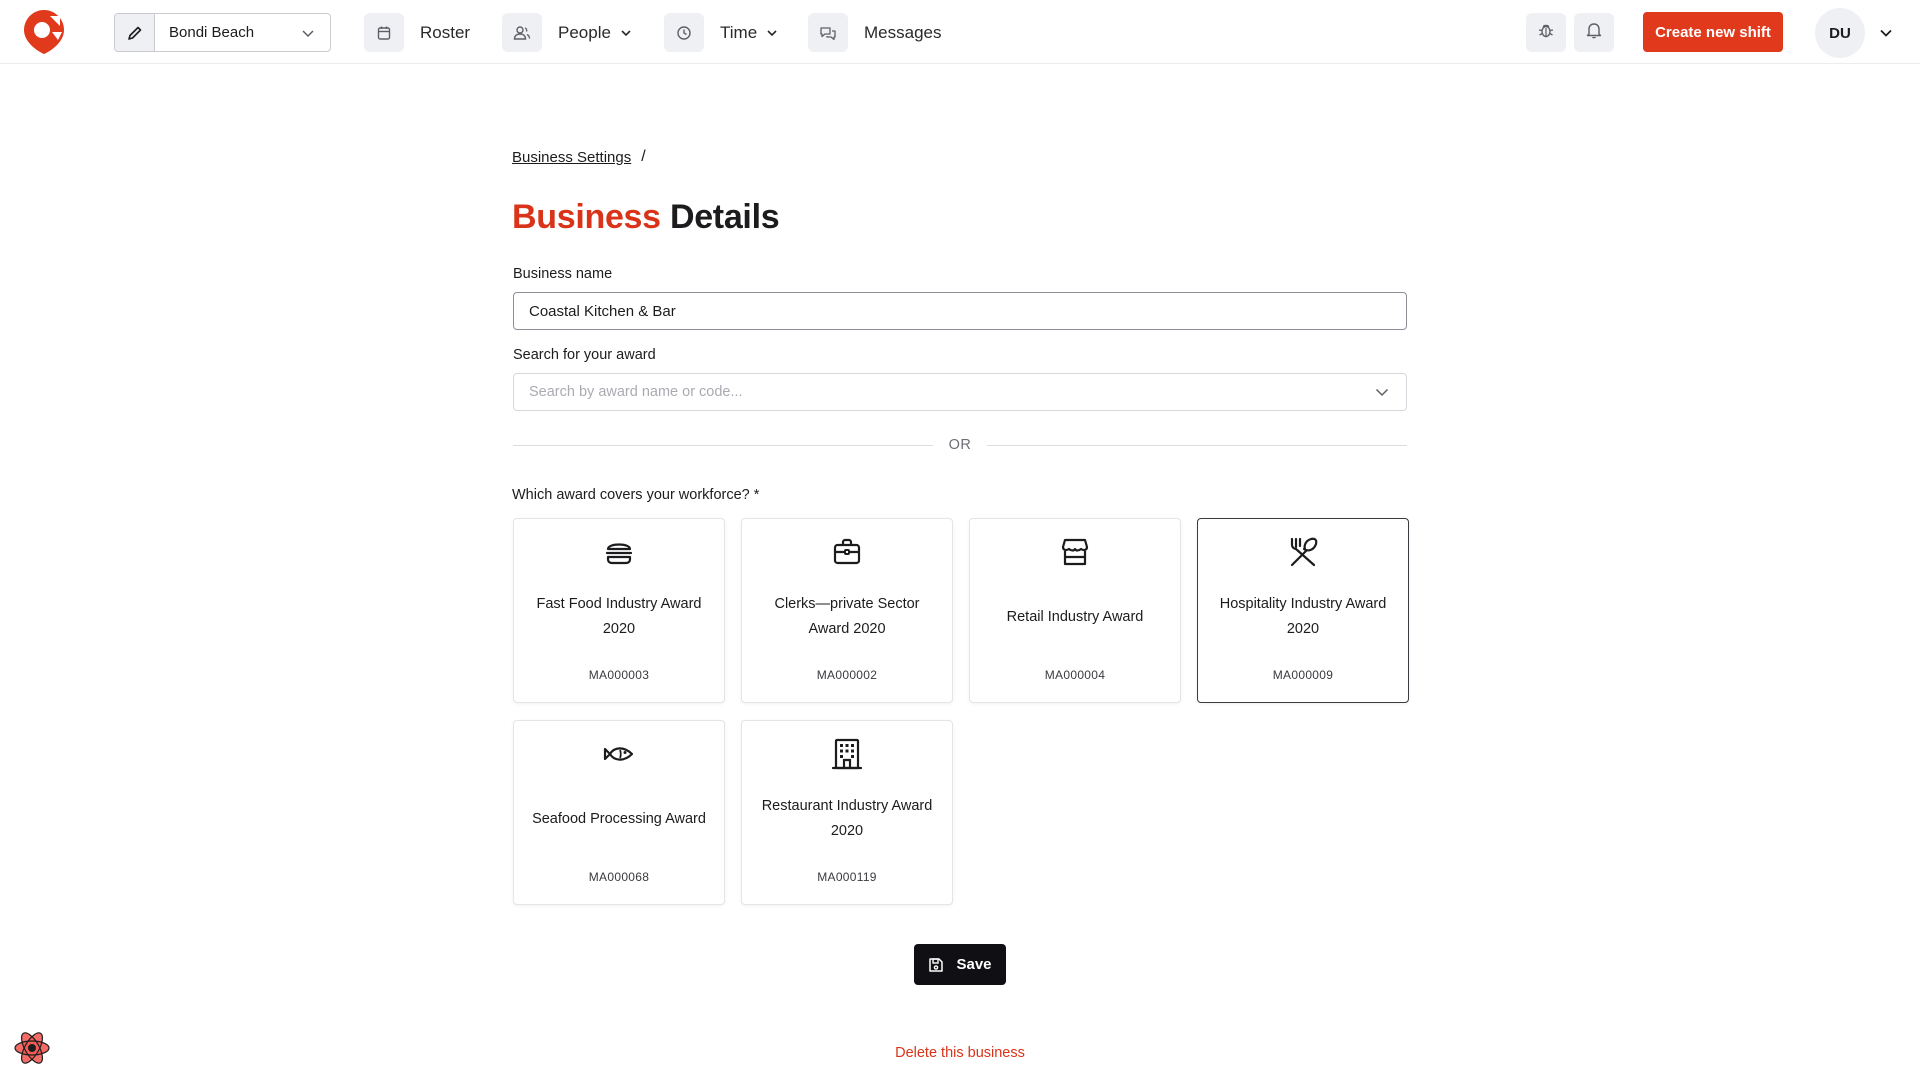 This screenshot has width=1920, height=1080. I want to click on delete-business-link: Delete this business, so click(960, 1053).